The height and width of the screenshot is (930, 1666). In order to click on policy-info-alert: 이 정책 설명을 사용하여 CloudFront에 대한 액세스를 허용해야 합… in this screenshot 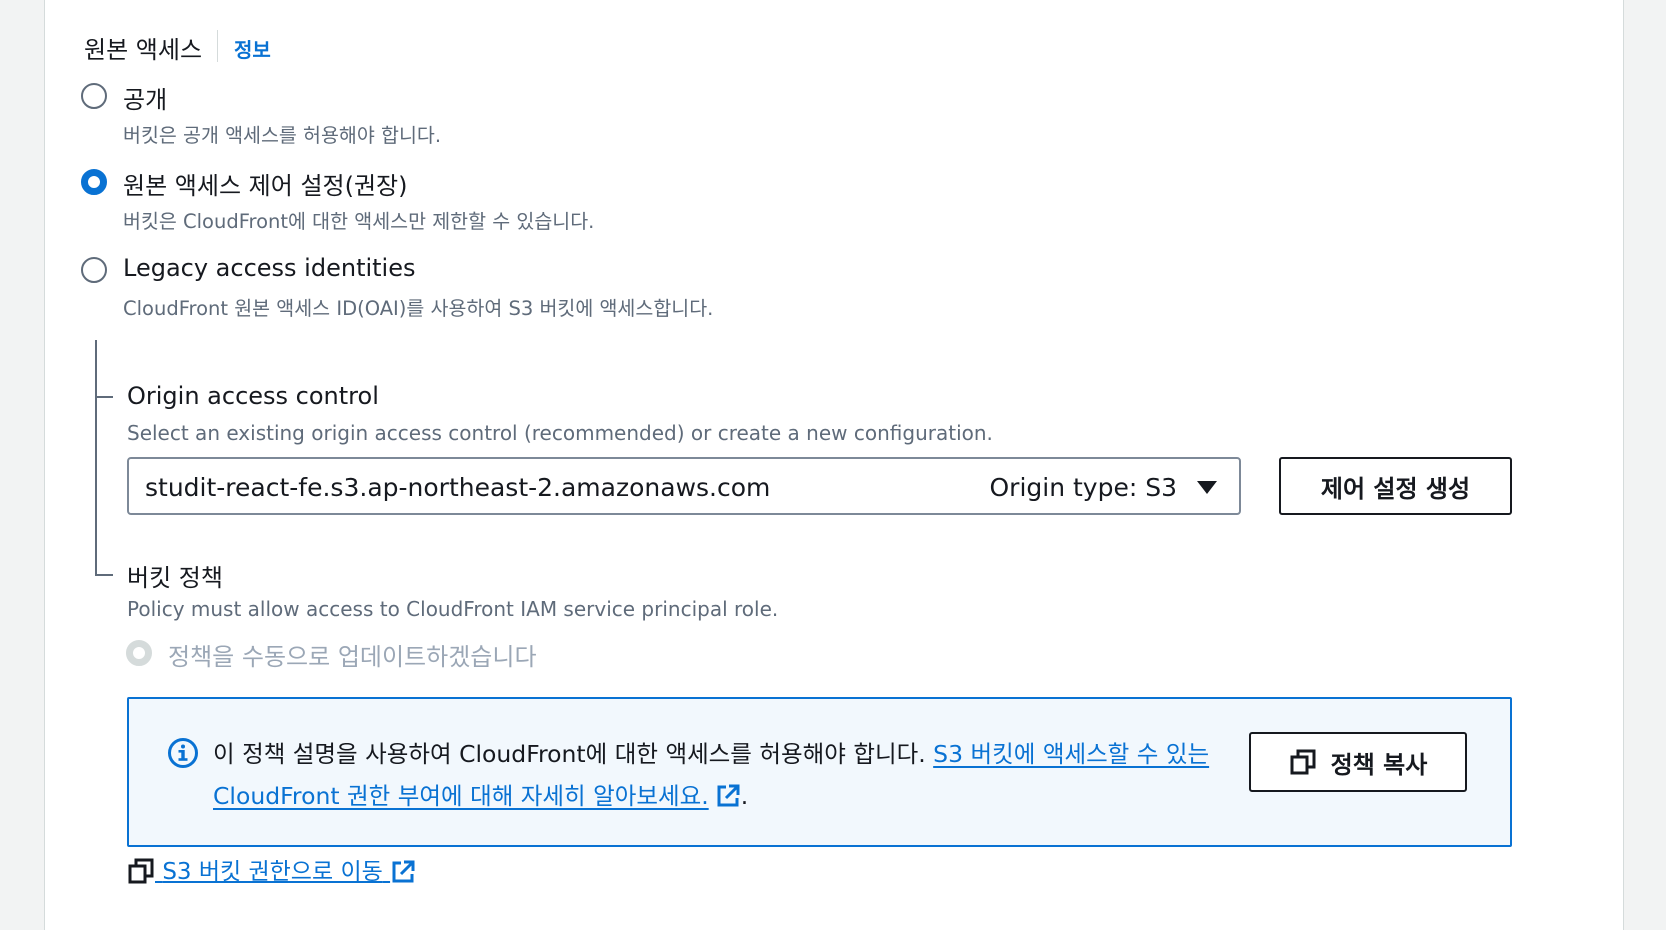, I will do `click(819, 772)`.